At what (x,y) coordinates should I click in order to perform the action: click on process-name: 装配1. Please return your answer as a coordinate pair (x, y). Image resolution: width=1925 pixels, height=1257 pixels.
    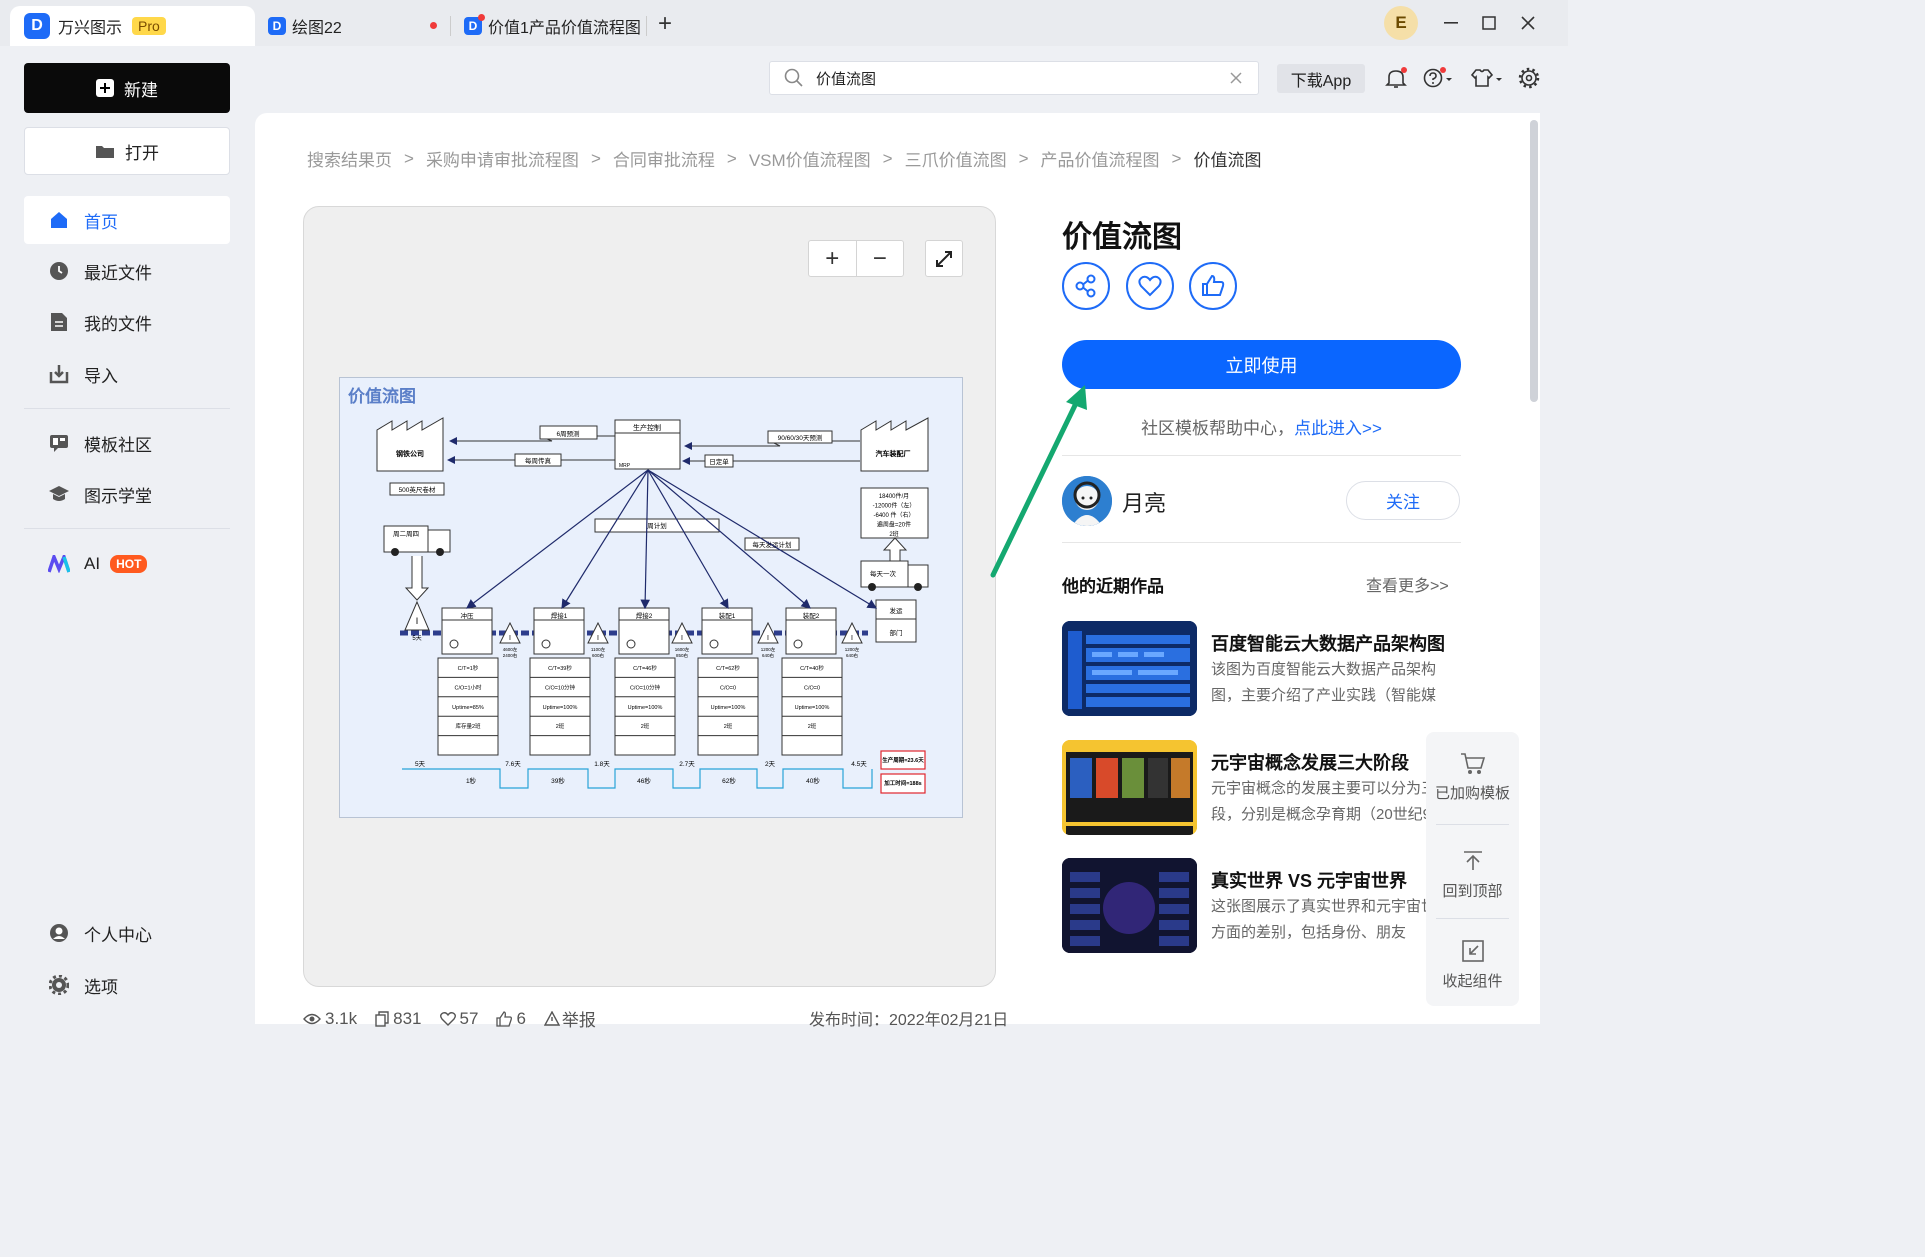
    Looking at the image, I should click on (727, 615).